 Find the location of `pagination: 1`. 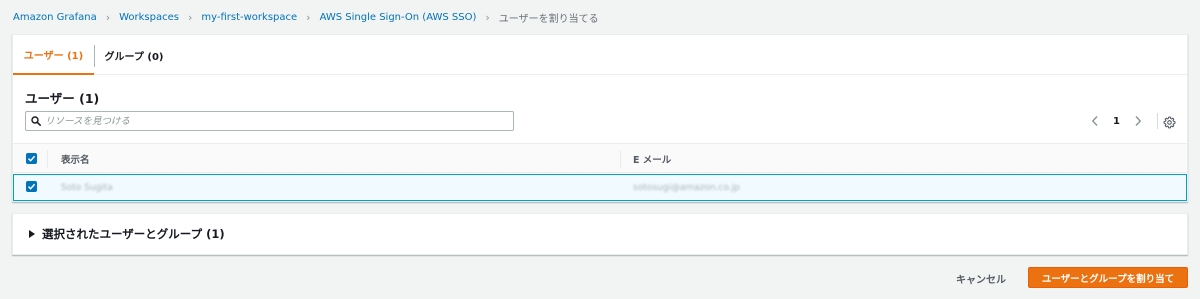

pagination: 1 is located at coordinates (1116, 121).